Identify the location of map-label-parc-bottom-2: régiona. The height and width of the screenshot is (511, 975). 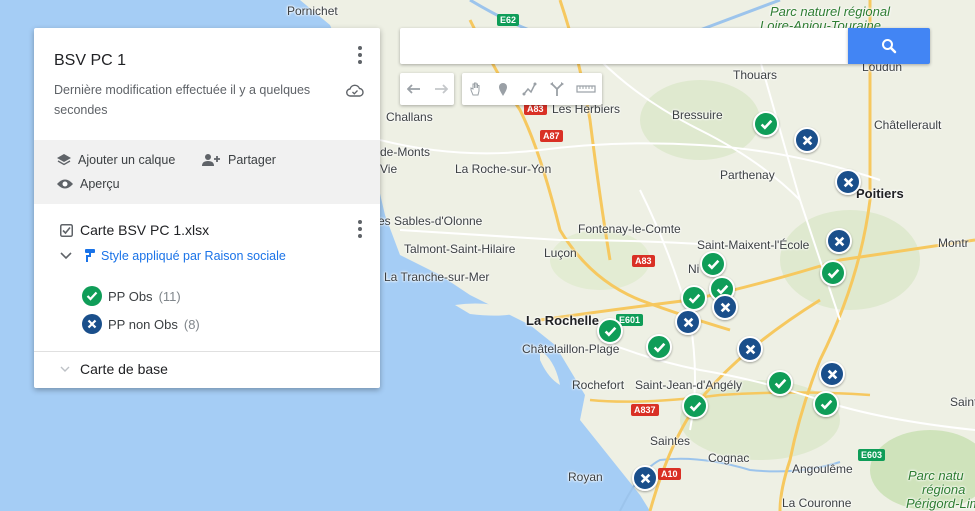
(944, 489).